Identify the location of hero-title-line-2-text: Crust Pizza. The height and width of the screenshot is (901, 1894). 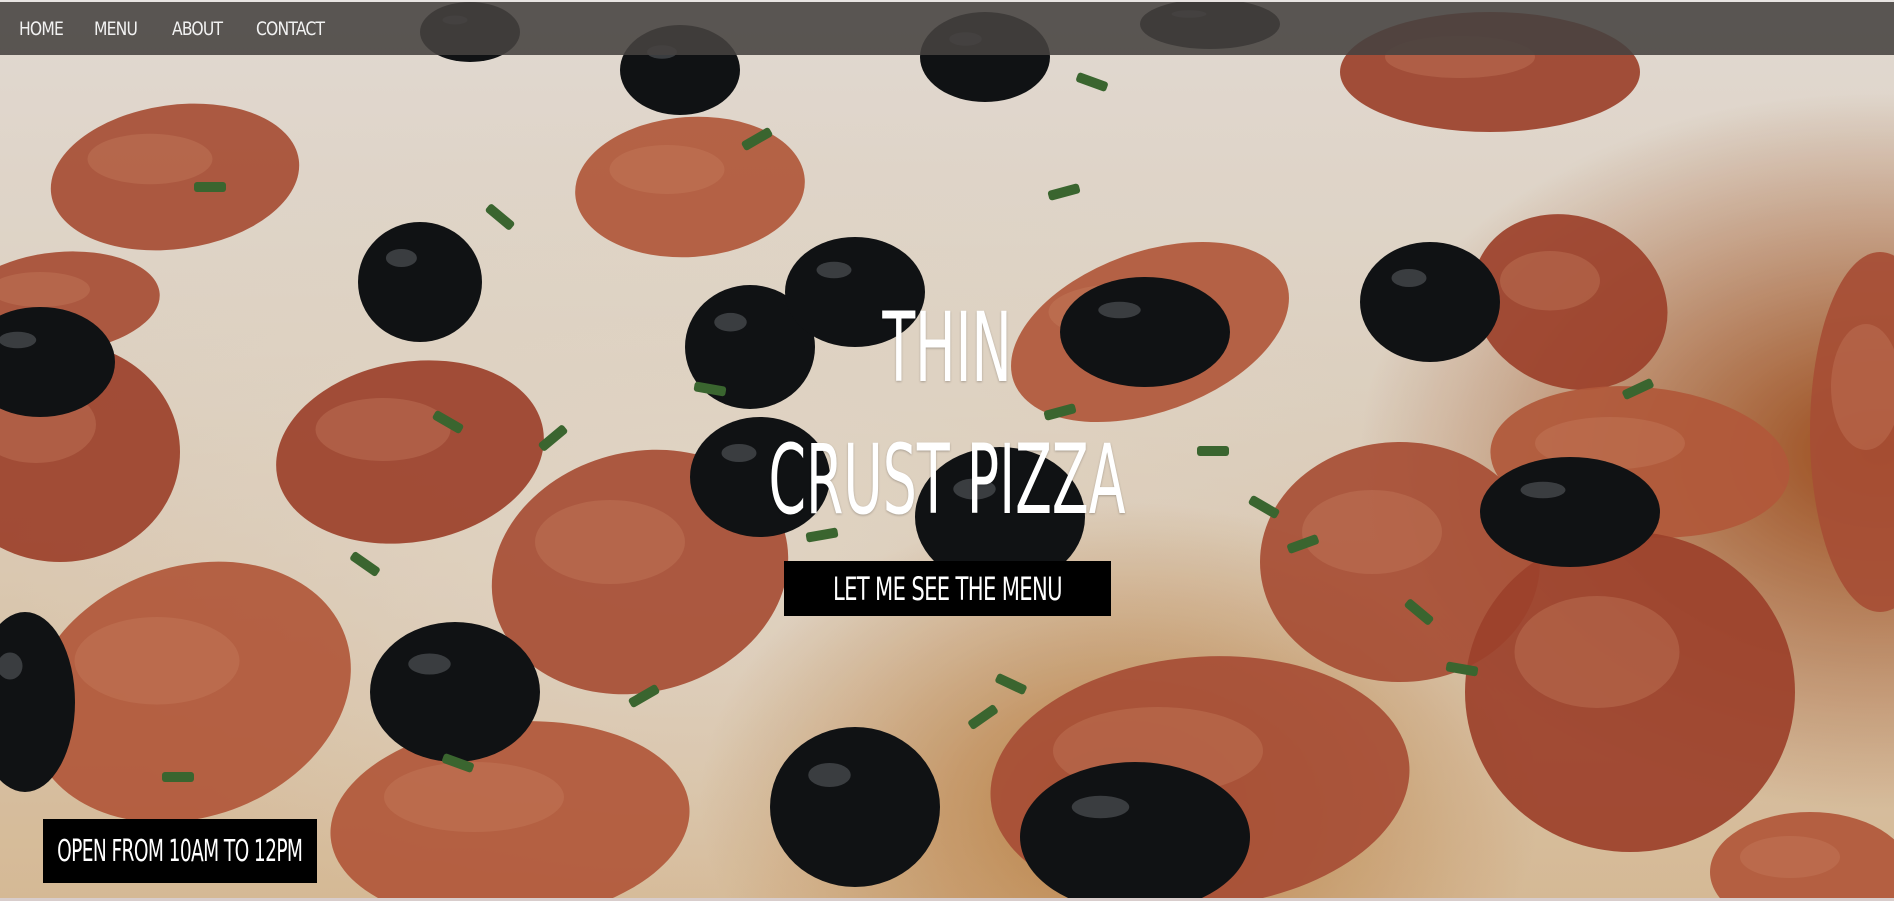
(947, 480).